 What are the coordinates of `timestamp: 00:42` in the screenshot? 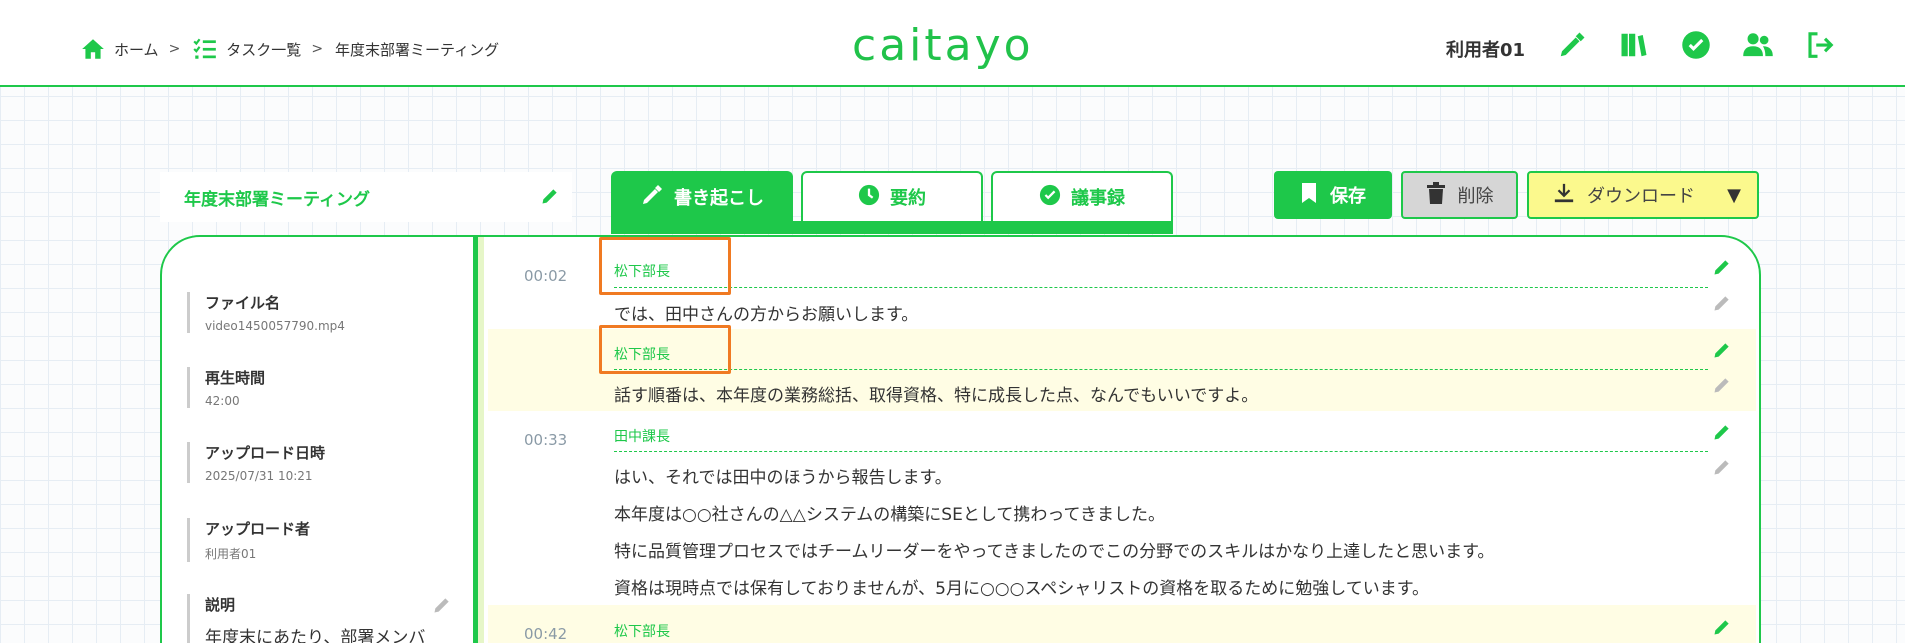 It's located at (545, 634).